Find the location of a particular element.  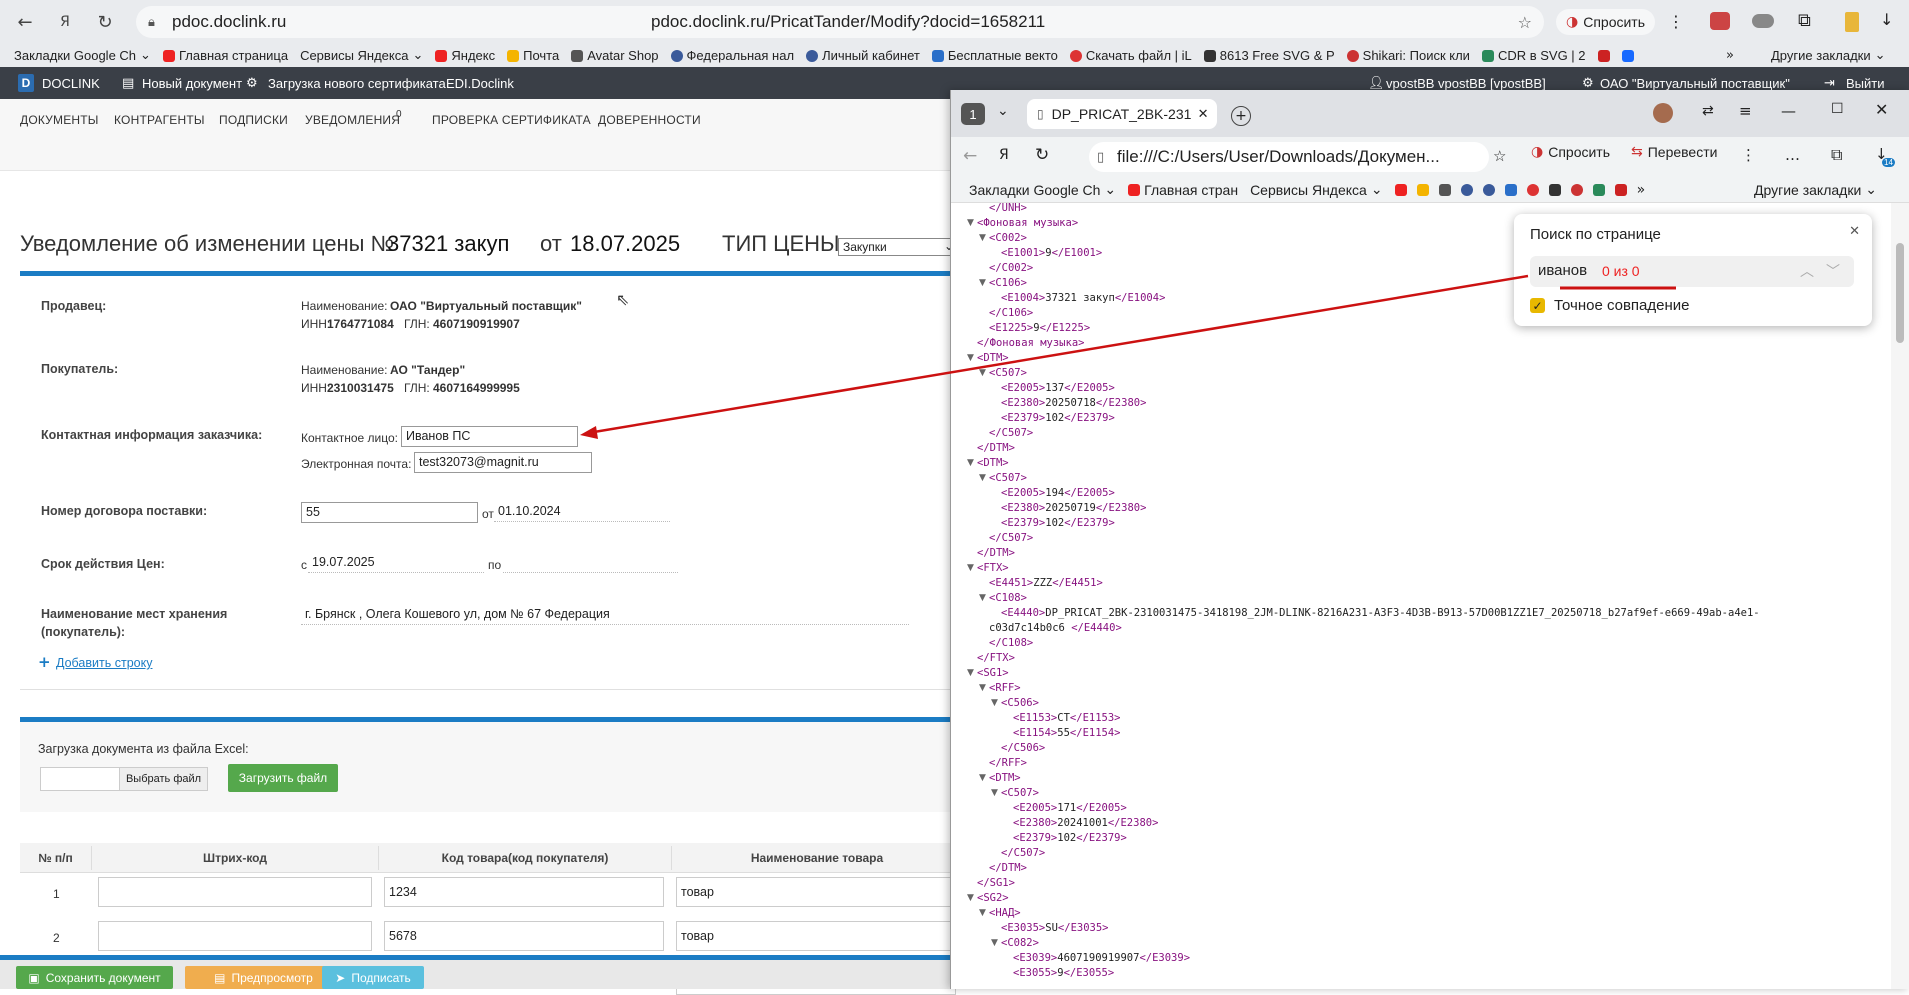

annotation-overlay is located at coordinates (1128, 356).